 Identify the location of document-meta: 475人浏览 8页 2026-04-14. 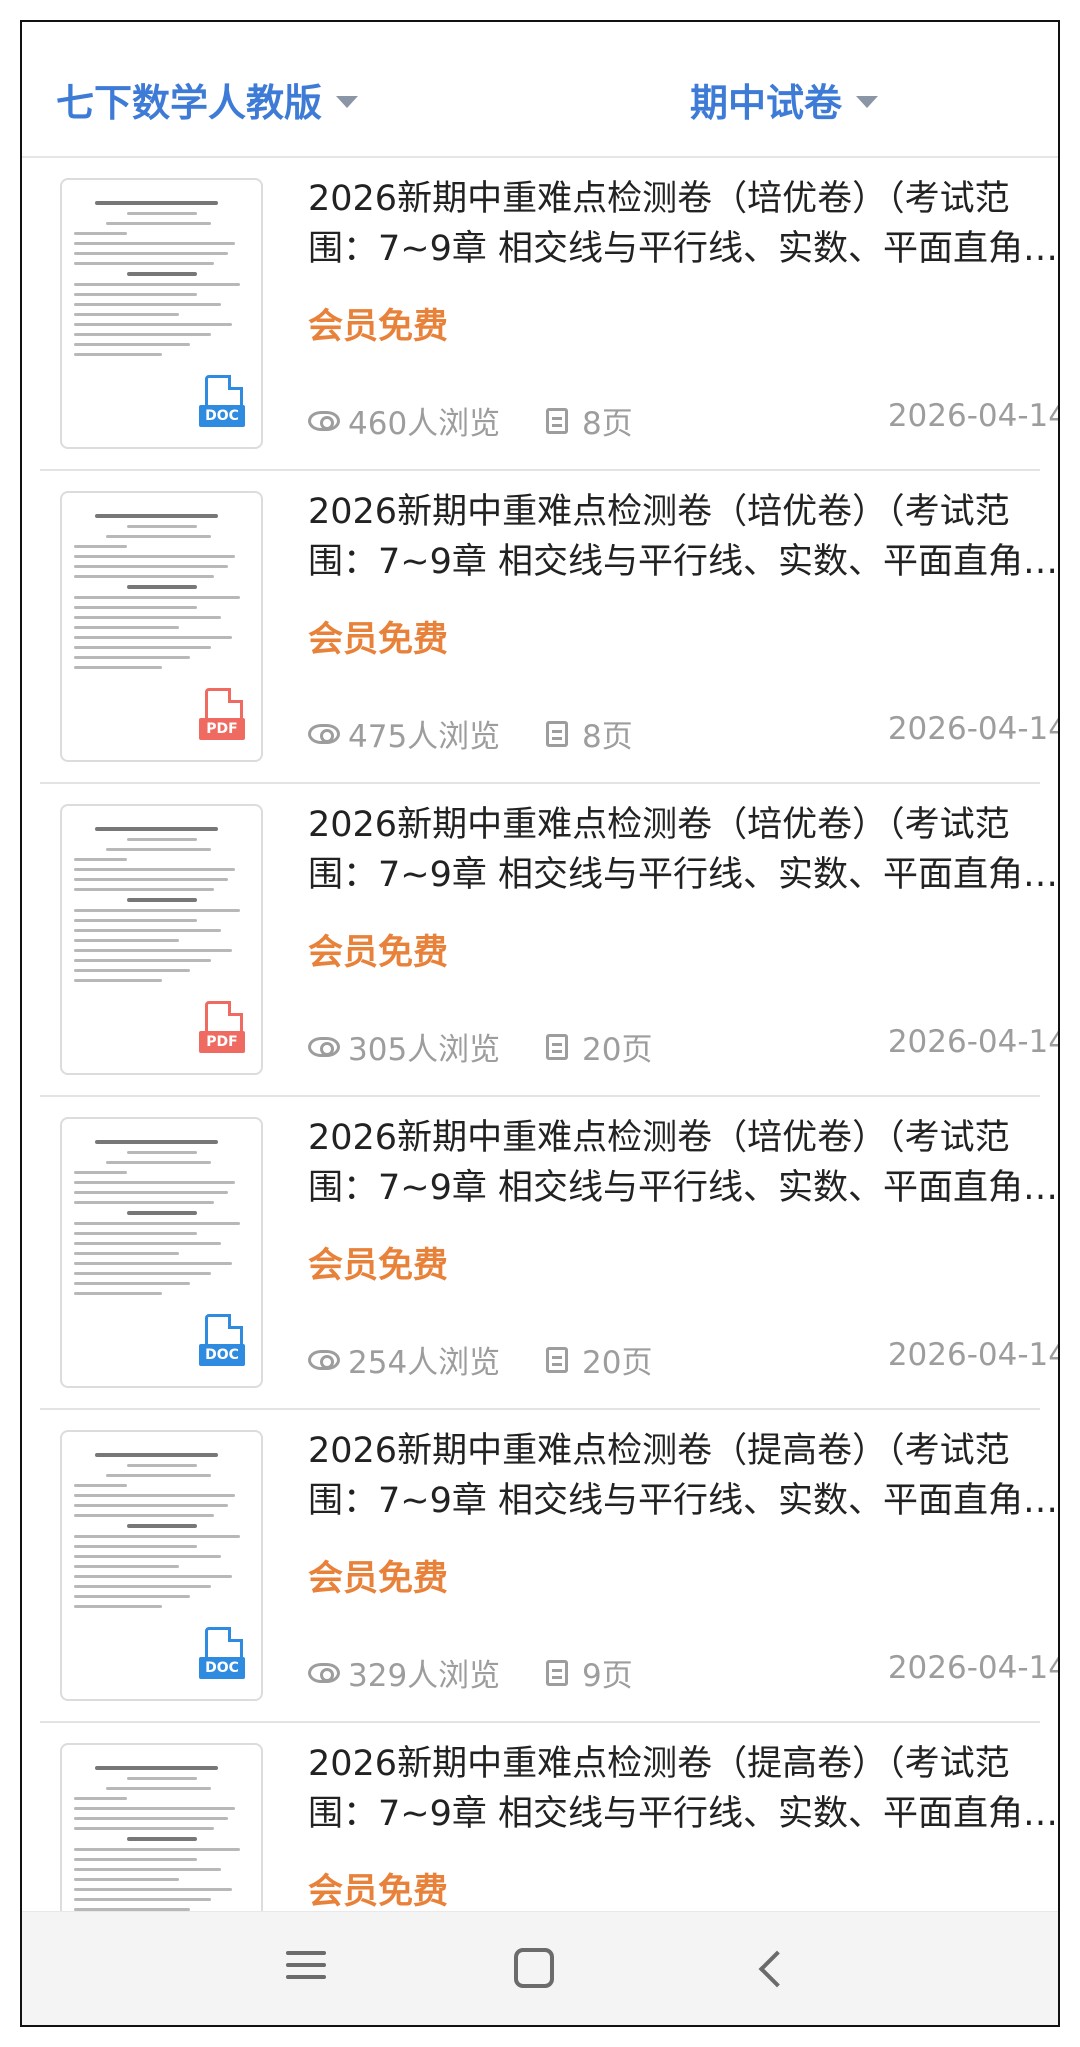
(683, 733).